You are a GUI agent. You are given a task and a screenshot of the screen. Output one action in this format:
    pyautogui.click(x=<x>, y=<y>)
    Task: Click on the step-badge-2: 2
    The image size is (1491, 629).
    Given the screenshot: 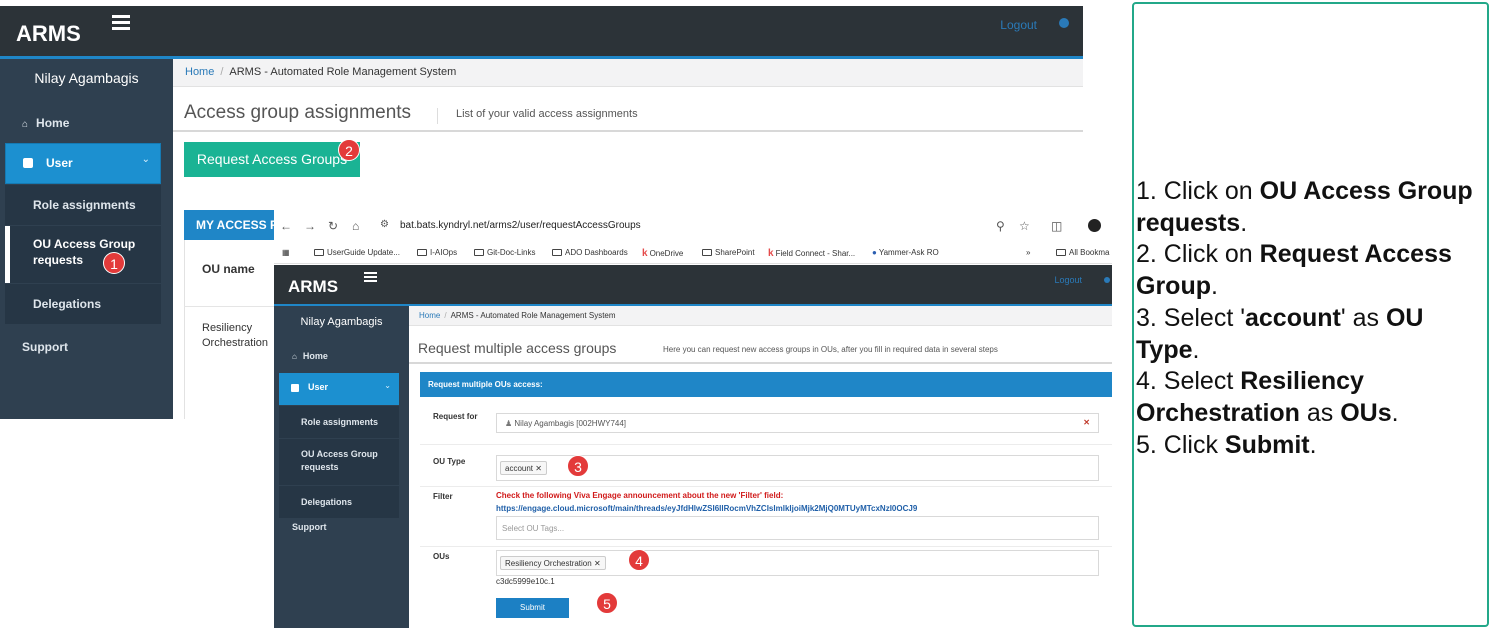 What is the action you would take?
    pyautogui.click(x=349, y=150)
    